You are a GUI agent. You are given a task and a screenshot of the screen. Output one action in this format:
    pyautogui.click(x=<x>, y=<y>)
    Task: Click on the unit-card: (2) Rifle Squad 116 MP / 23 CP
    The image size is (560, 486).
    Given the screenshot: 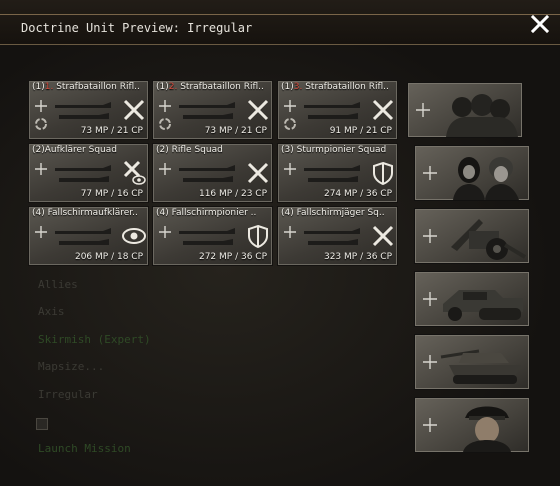 What is the action you would take?
    pyautogui.click(x=212, y=173)
    